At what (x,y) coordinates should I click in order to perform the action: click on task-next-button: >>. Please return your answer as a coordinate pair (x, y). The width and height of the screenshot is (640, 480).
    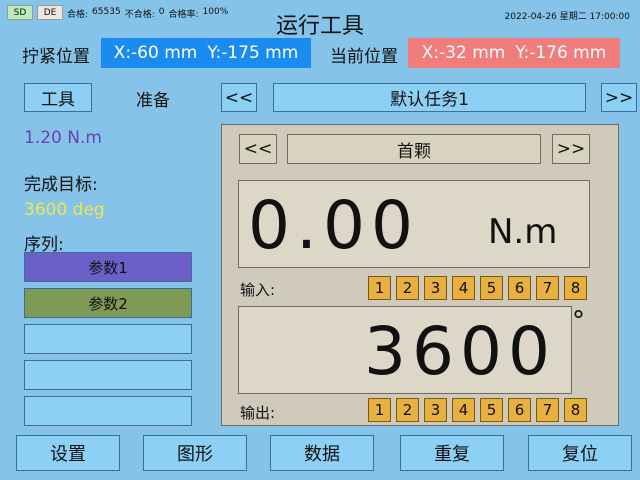
    Looking at the image, I should click on (619, 97).